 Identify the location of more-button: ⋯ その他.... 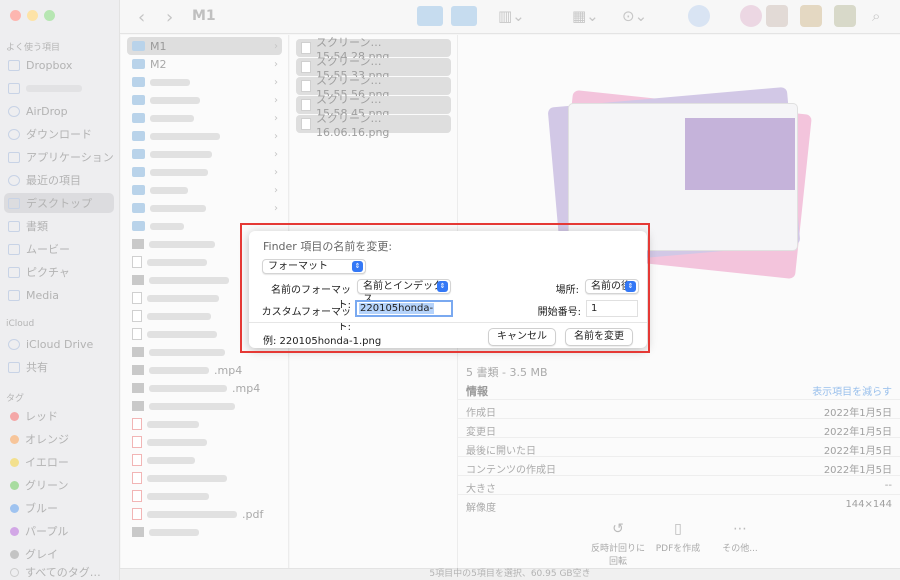
(740, 537).